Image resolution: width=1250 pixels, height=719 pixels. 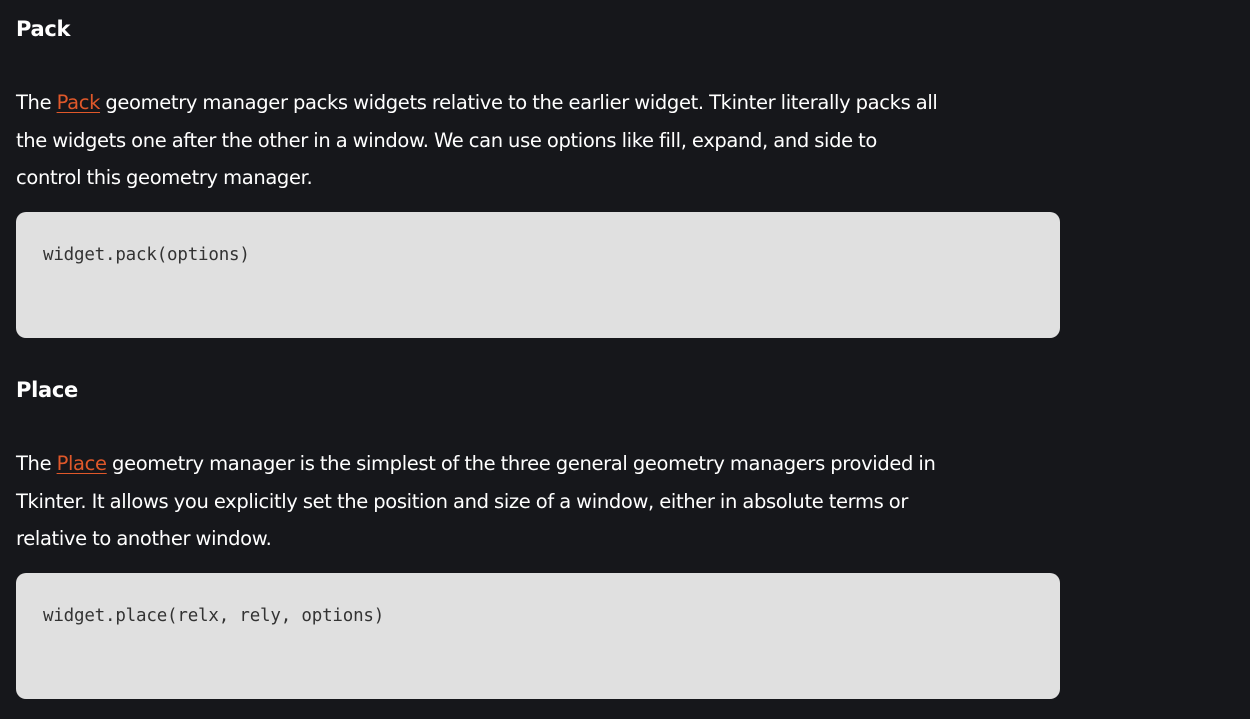 What do you see at coordinates (82, 463) in the screenshot?
I see `place-link: Place` at bounding box center [82, 463].